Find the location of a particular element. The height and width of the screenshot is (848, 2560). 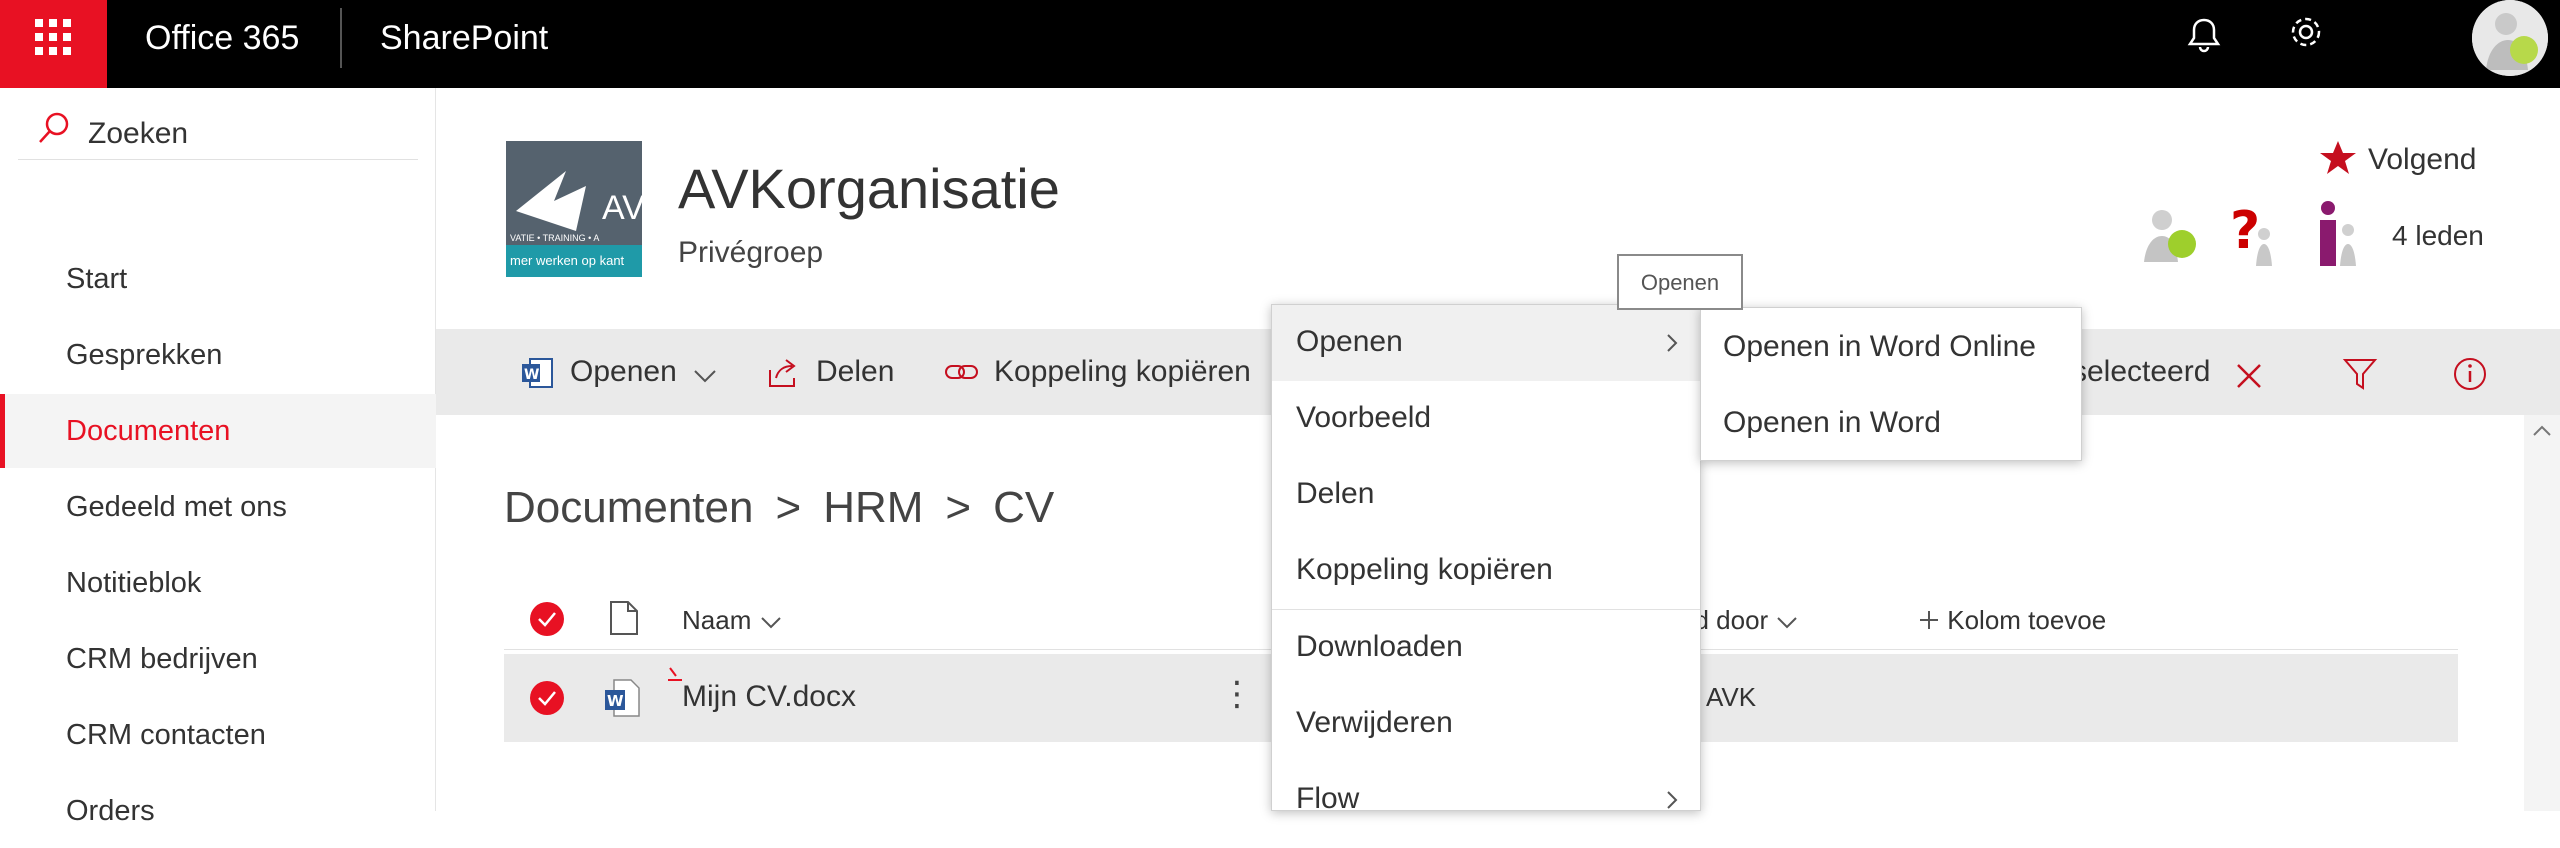

bell-icon is located at coordinates (2204, 35).